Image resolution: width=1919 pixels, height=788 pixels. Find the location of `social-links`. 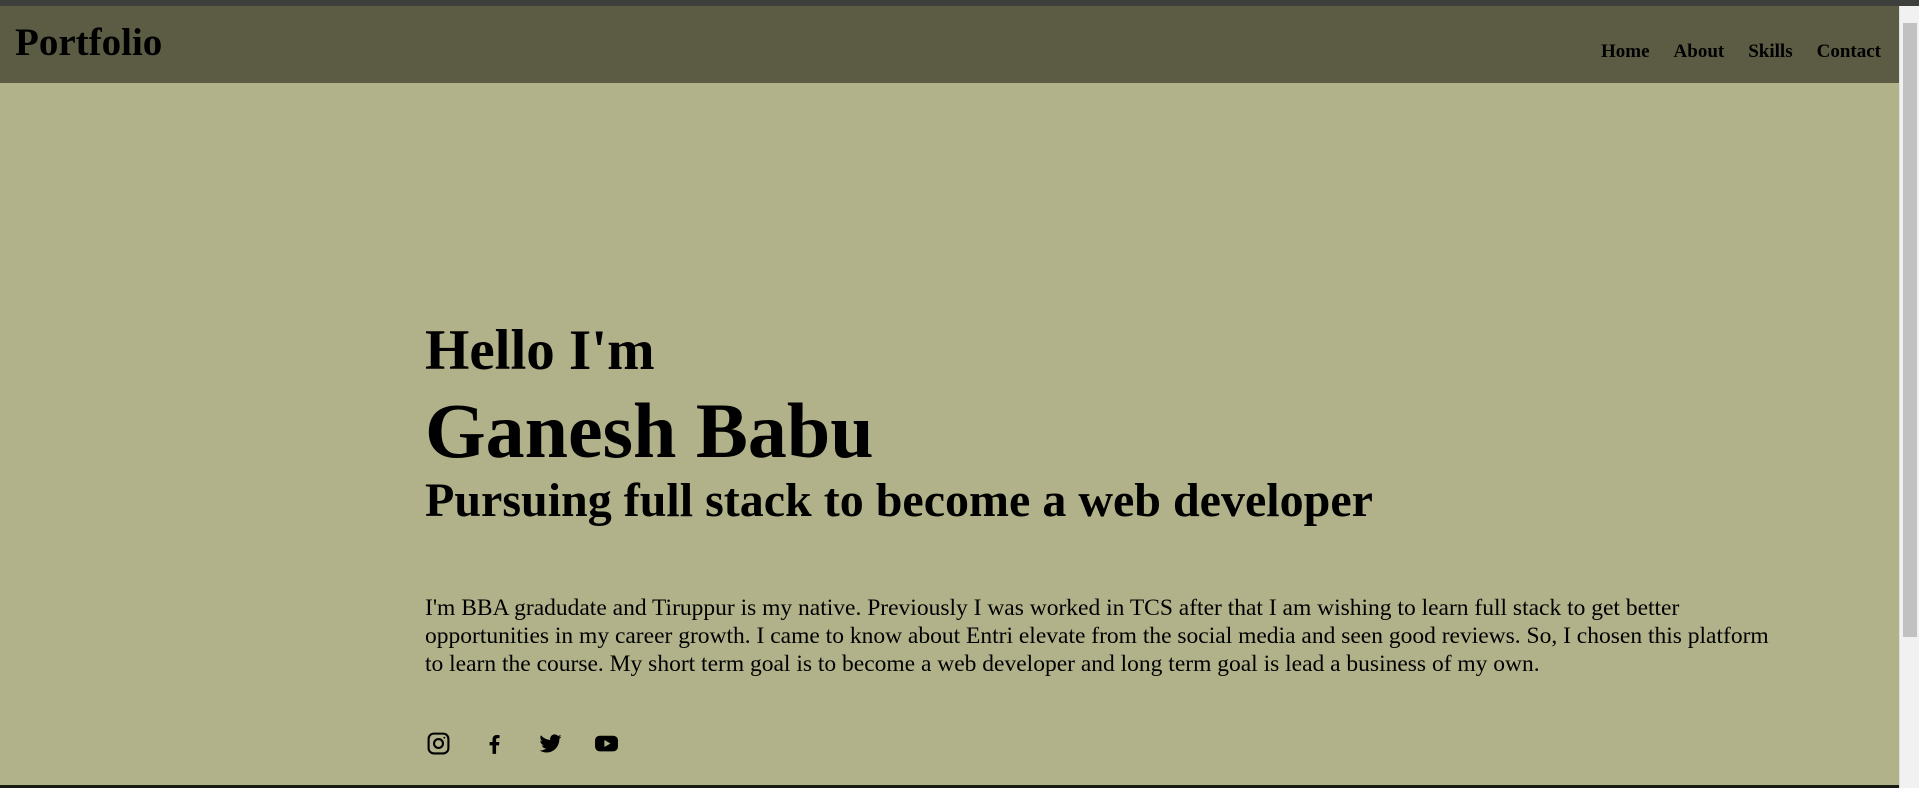

social-links is located at coordinates (537, 743).